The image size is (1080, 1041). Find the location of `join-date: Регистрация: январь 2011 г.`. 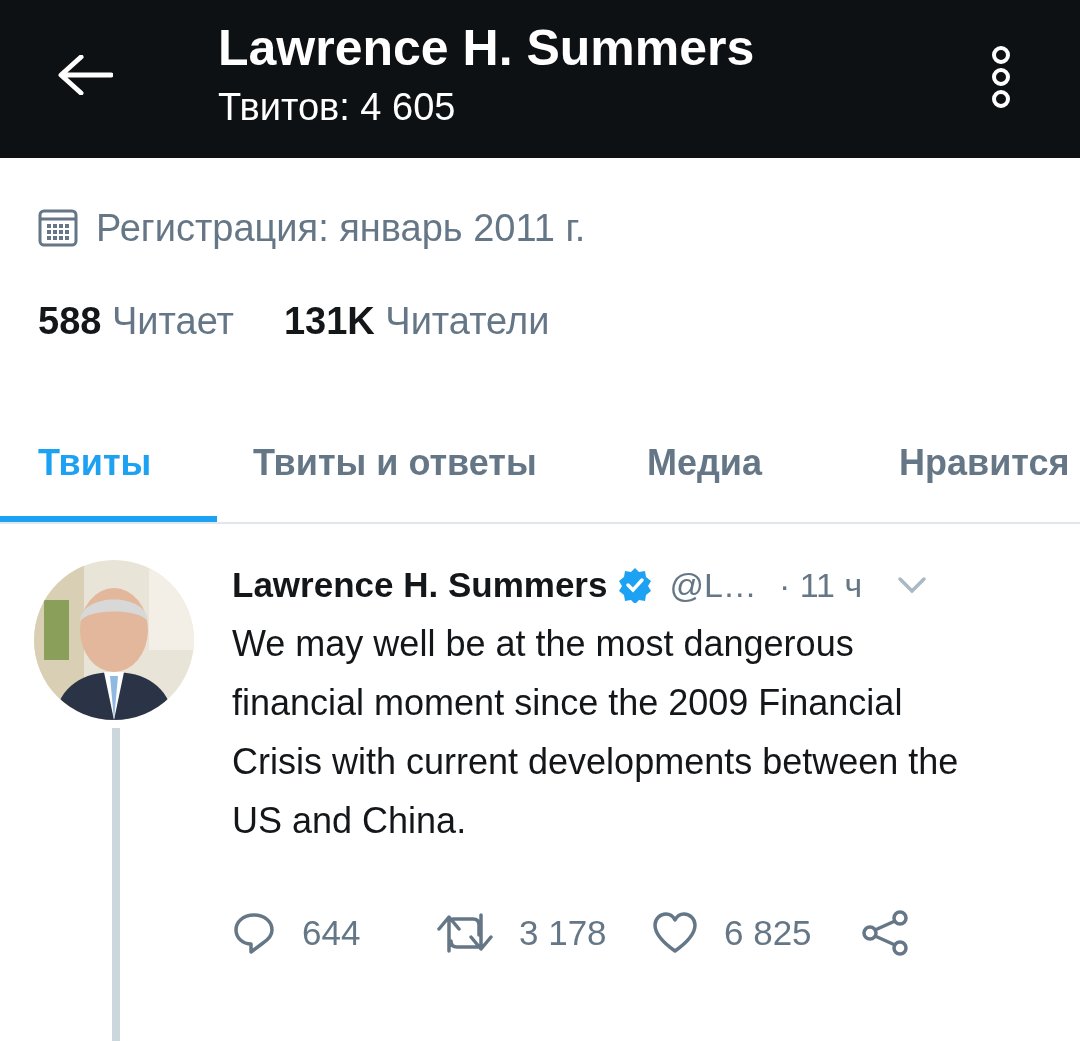

join-date: Регистрация: январь 2011 г. is located at coordinates (341, 228).